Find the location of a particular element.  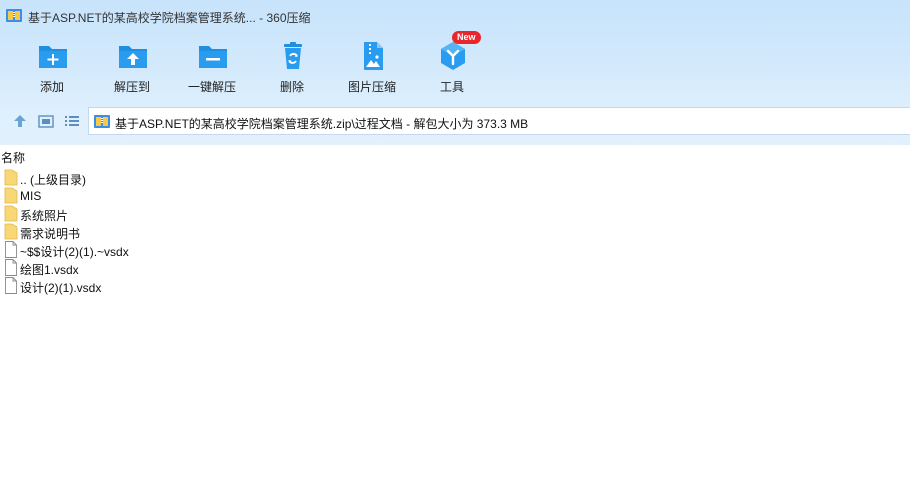

item-name: 需求说明书 is located at coordinates (50, 234).